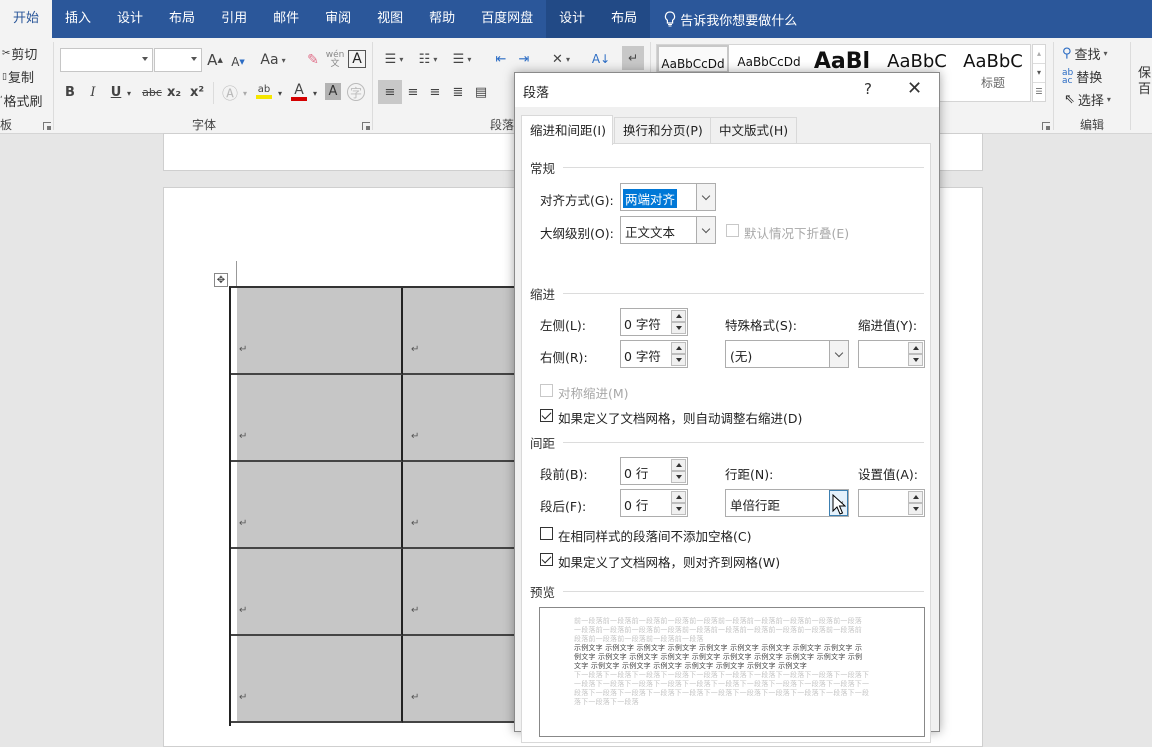  Describe the element at coordinates (654, 471) in the screenshot. I see `spacing-before-spinner: 0 行` at that location.